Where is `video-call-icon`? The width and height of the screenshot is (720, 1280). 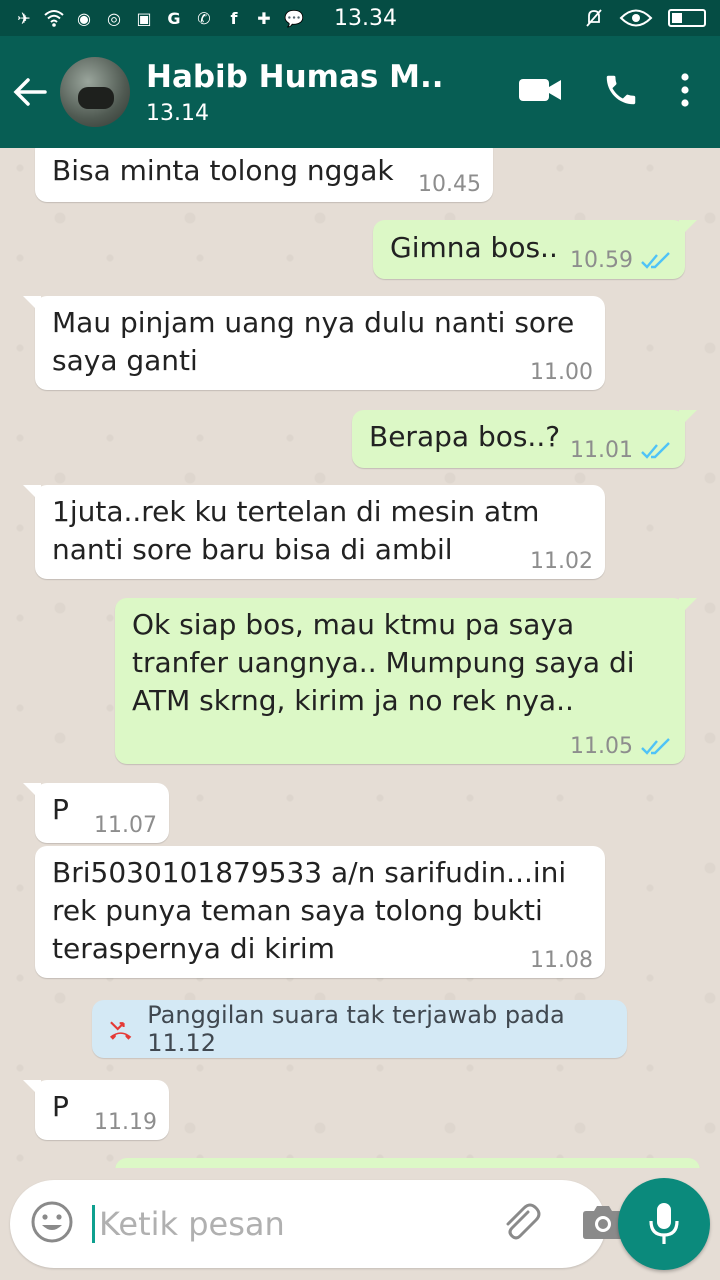
video-call-icon is located at coordinates (540, 90).